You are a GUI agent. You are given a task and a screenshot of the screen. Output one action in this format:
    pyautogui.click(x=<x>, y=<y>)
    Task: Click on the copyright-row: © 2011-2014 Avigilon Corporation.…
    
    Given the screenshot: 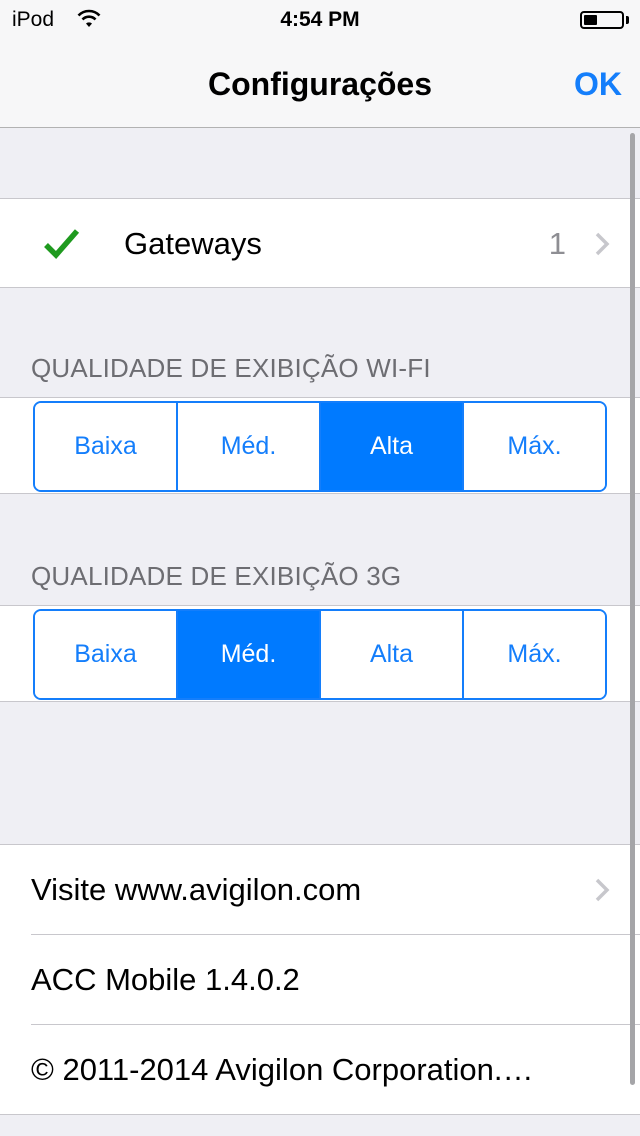 What is the action you would take?
    pyautogui.click(x=320, y=1070)
    